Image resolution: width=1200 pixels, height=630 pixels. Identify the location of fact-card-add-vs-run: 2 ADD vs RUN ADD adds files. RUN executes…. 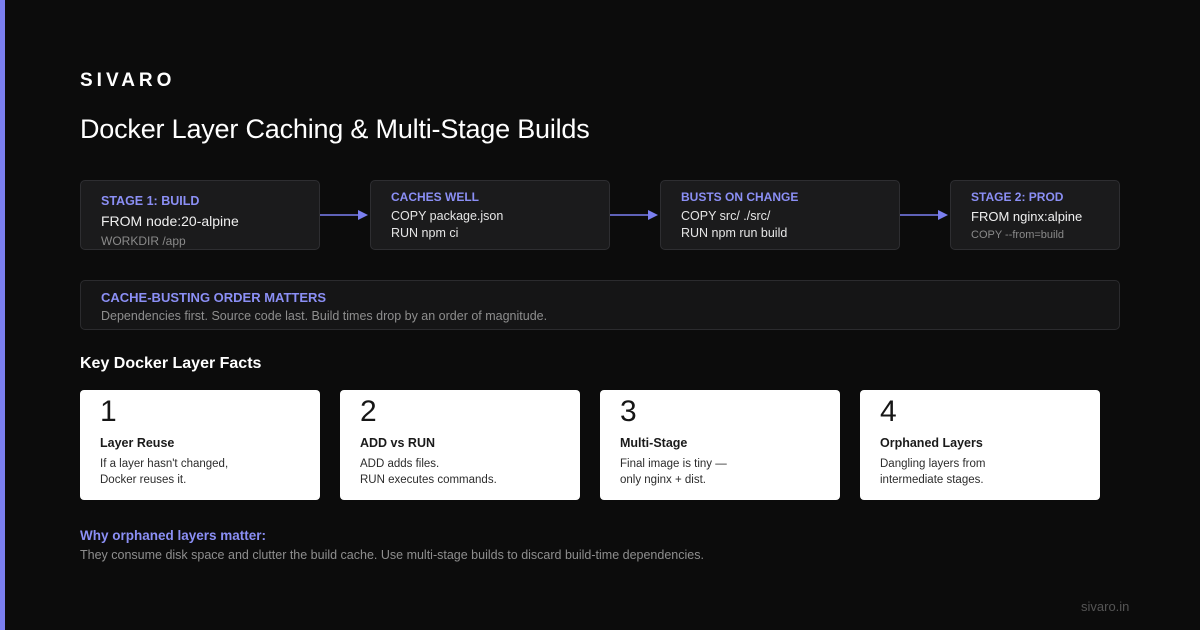
(460, 445).